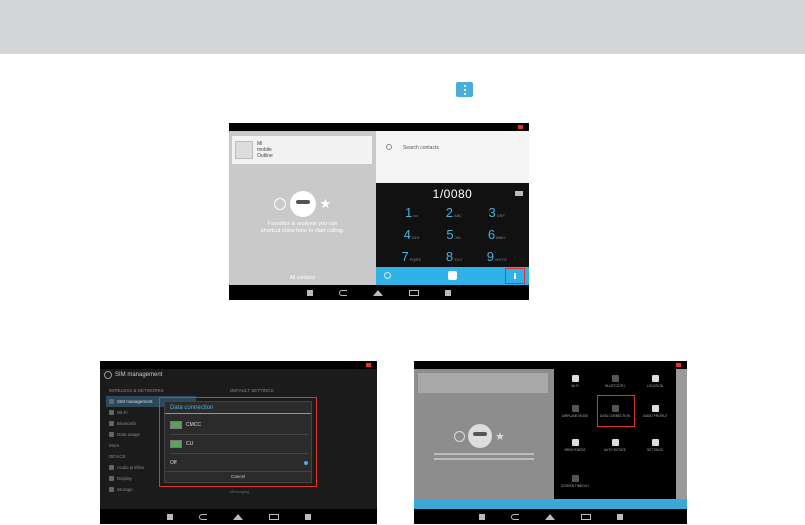 Image resolution: width=805 pixels, height=525 pixels. Describe the element at coordinates (616, 411) in the screenshot. I see `data-connection-highlight` at that location.